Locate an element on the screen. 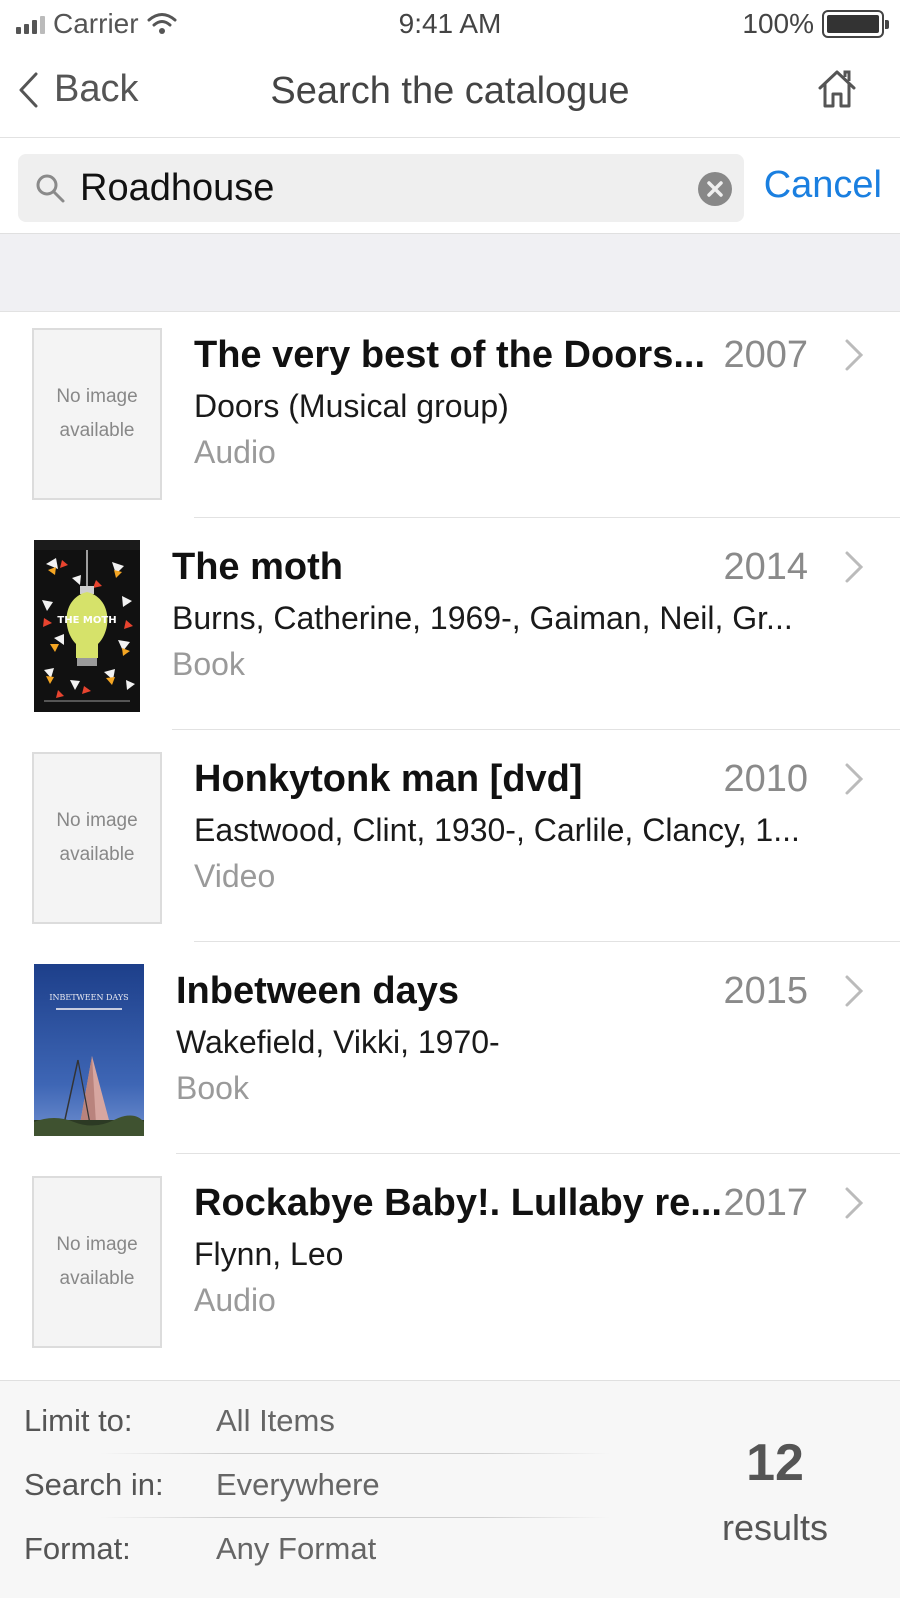 The width and height of the screenshot is (900, 1598). status-bar: Carrier 9:41 AM 100% is located at coordinates (450, 26).